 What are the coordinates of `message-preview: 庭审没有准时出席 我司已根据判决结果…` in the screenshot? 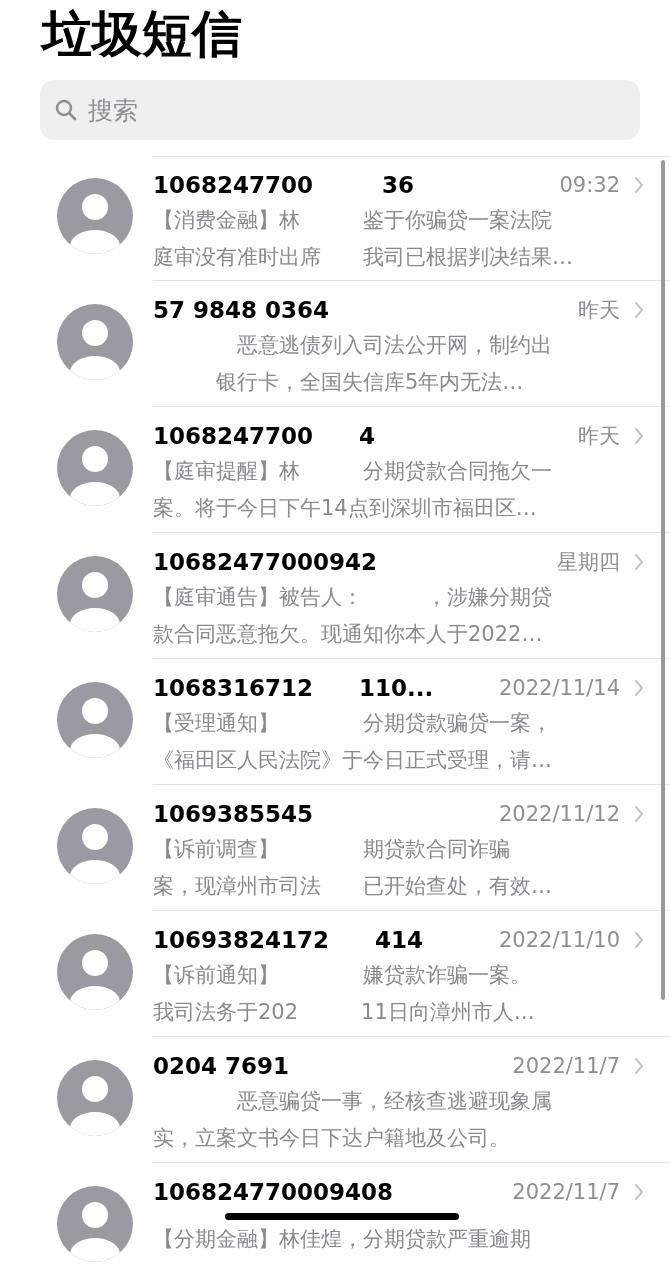 It's located at (363, 257).